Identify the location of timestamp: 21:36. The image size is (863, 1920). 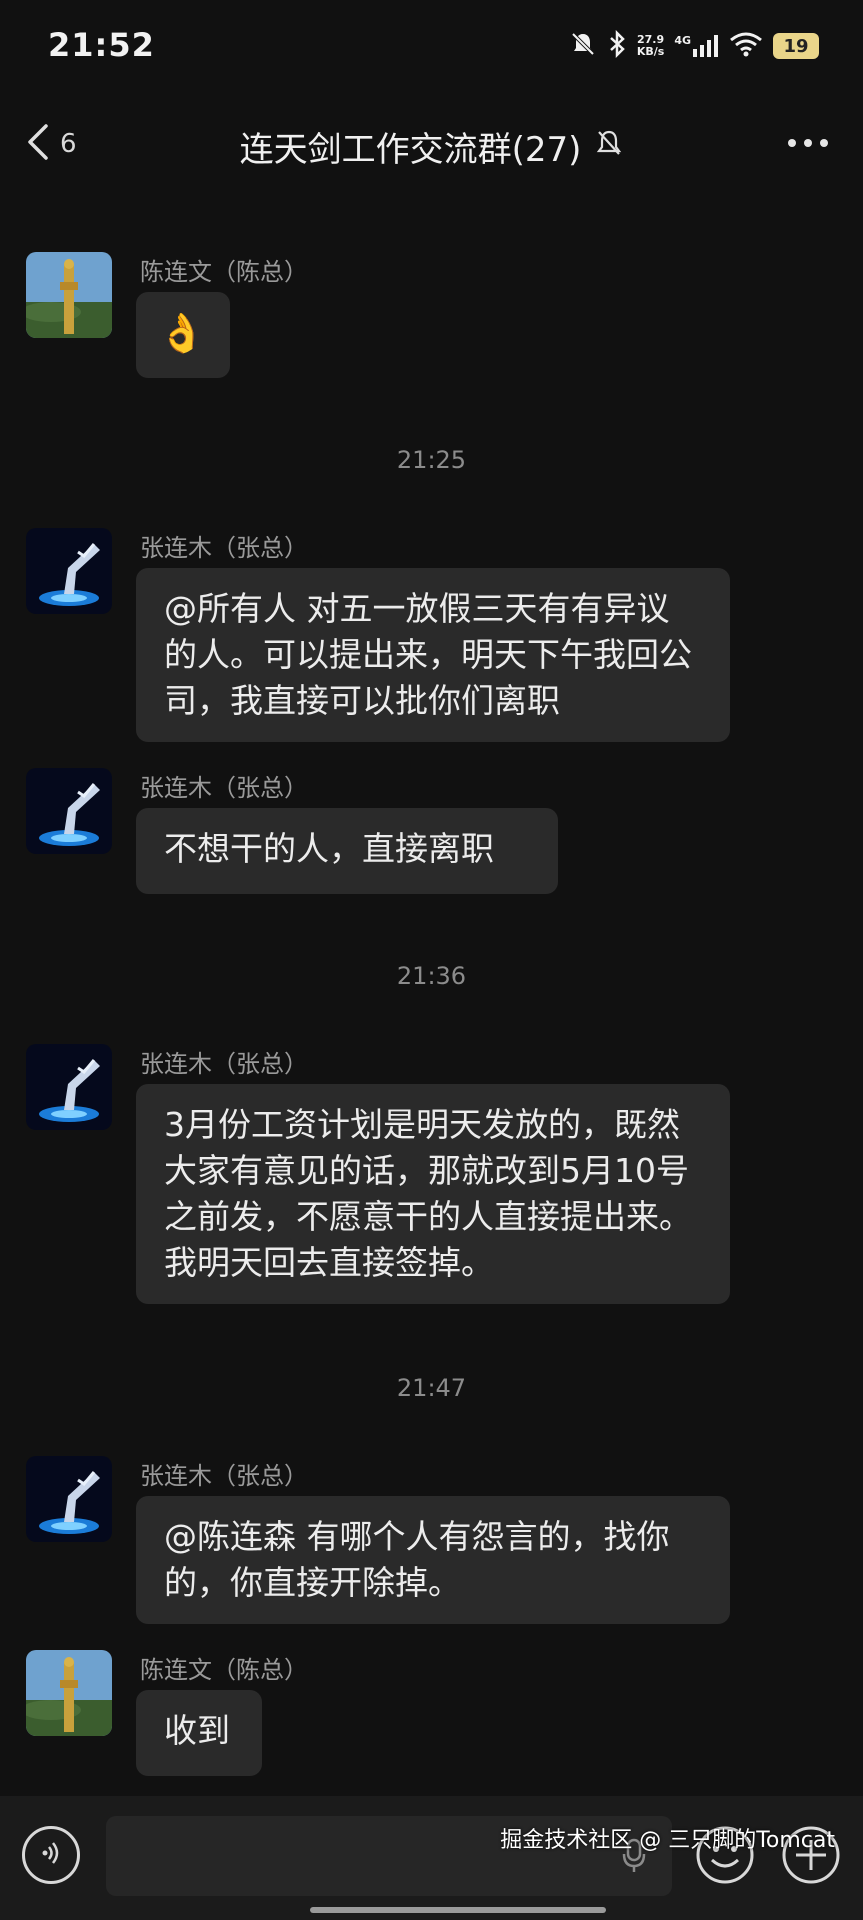
(431, 976).